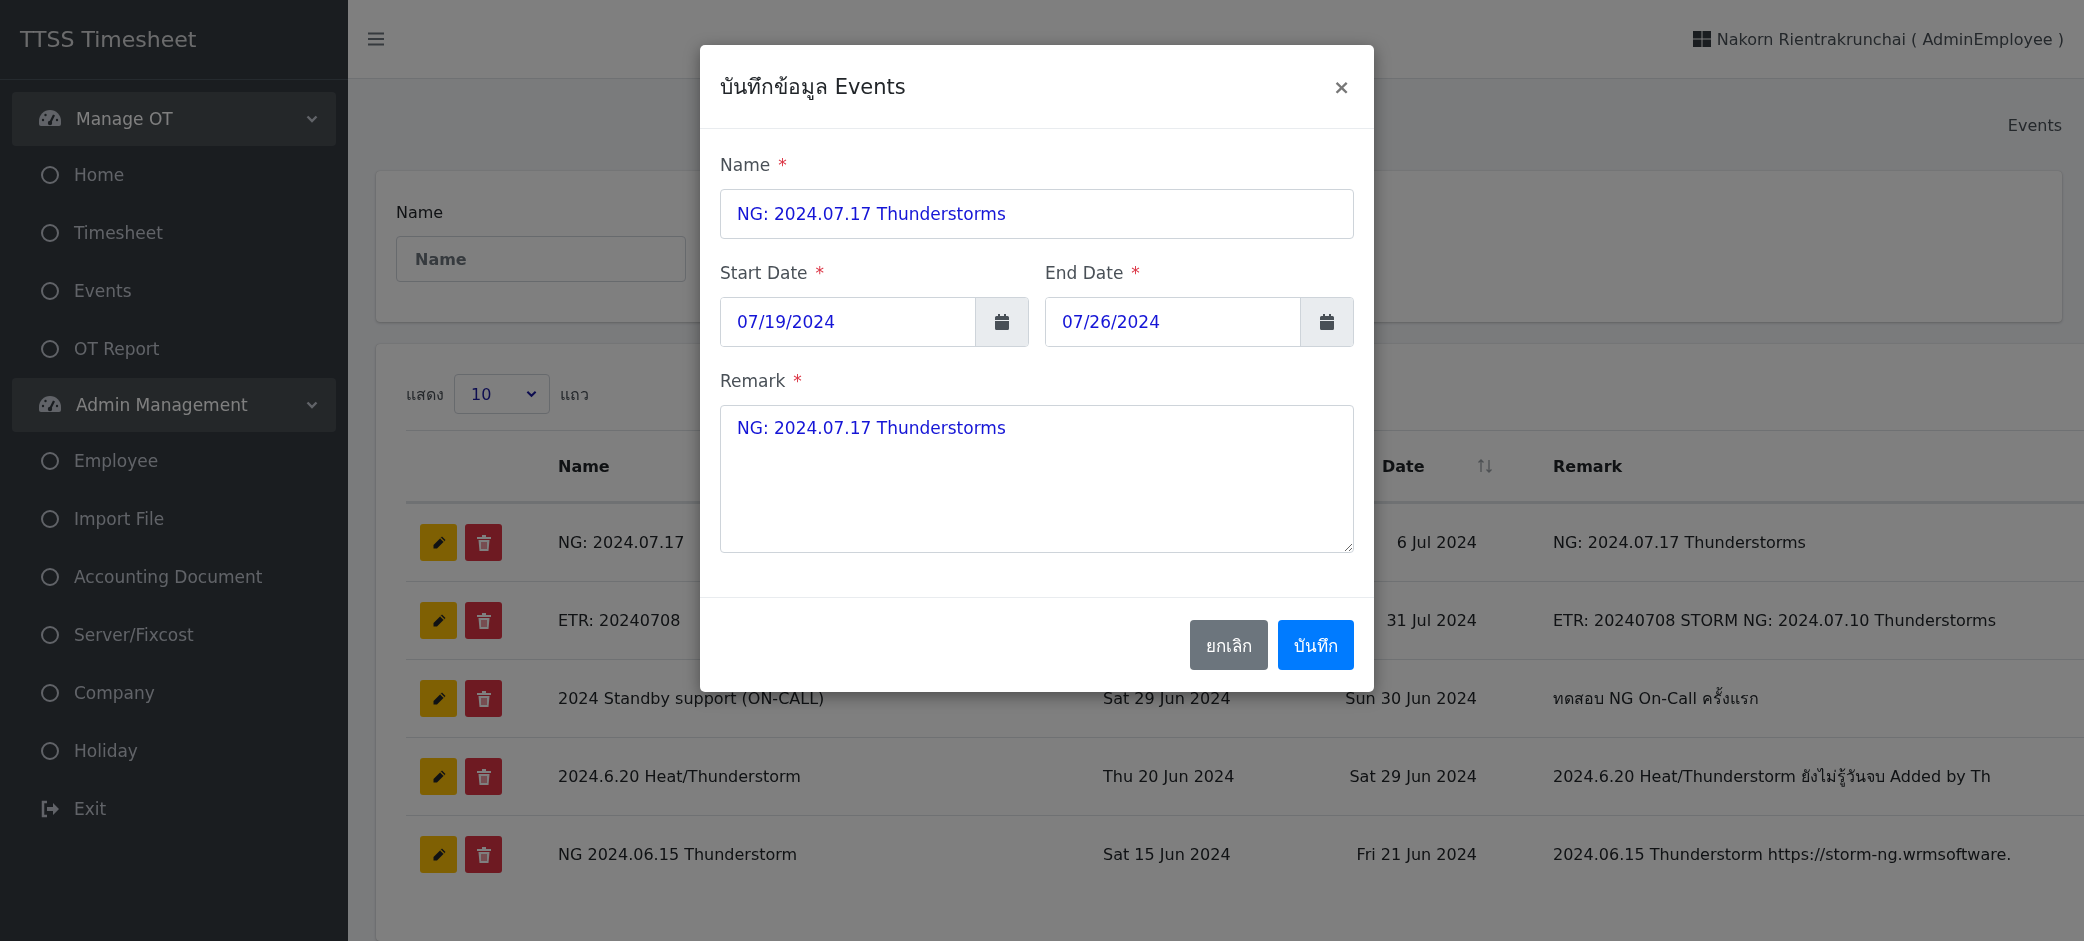  Describe the element at coordinates (584, 466) in the screenshot. I see `column-header: Name` at that location.